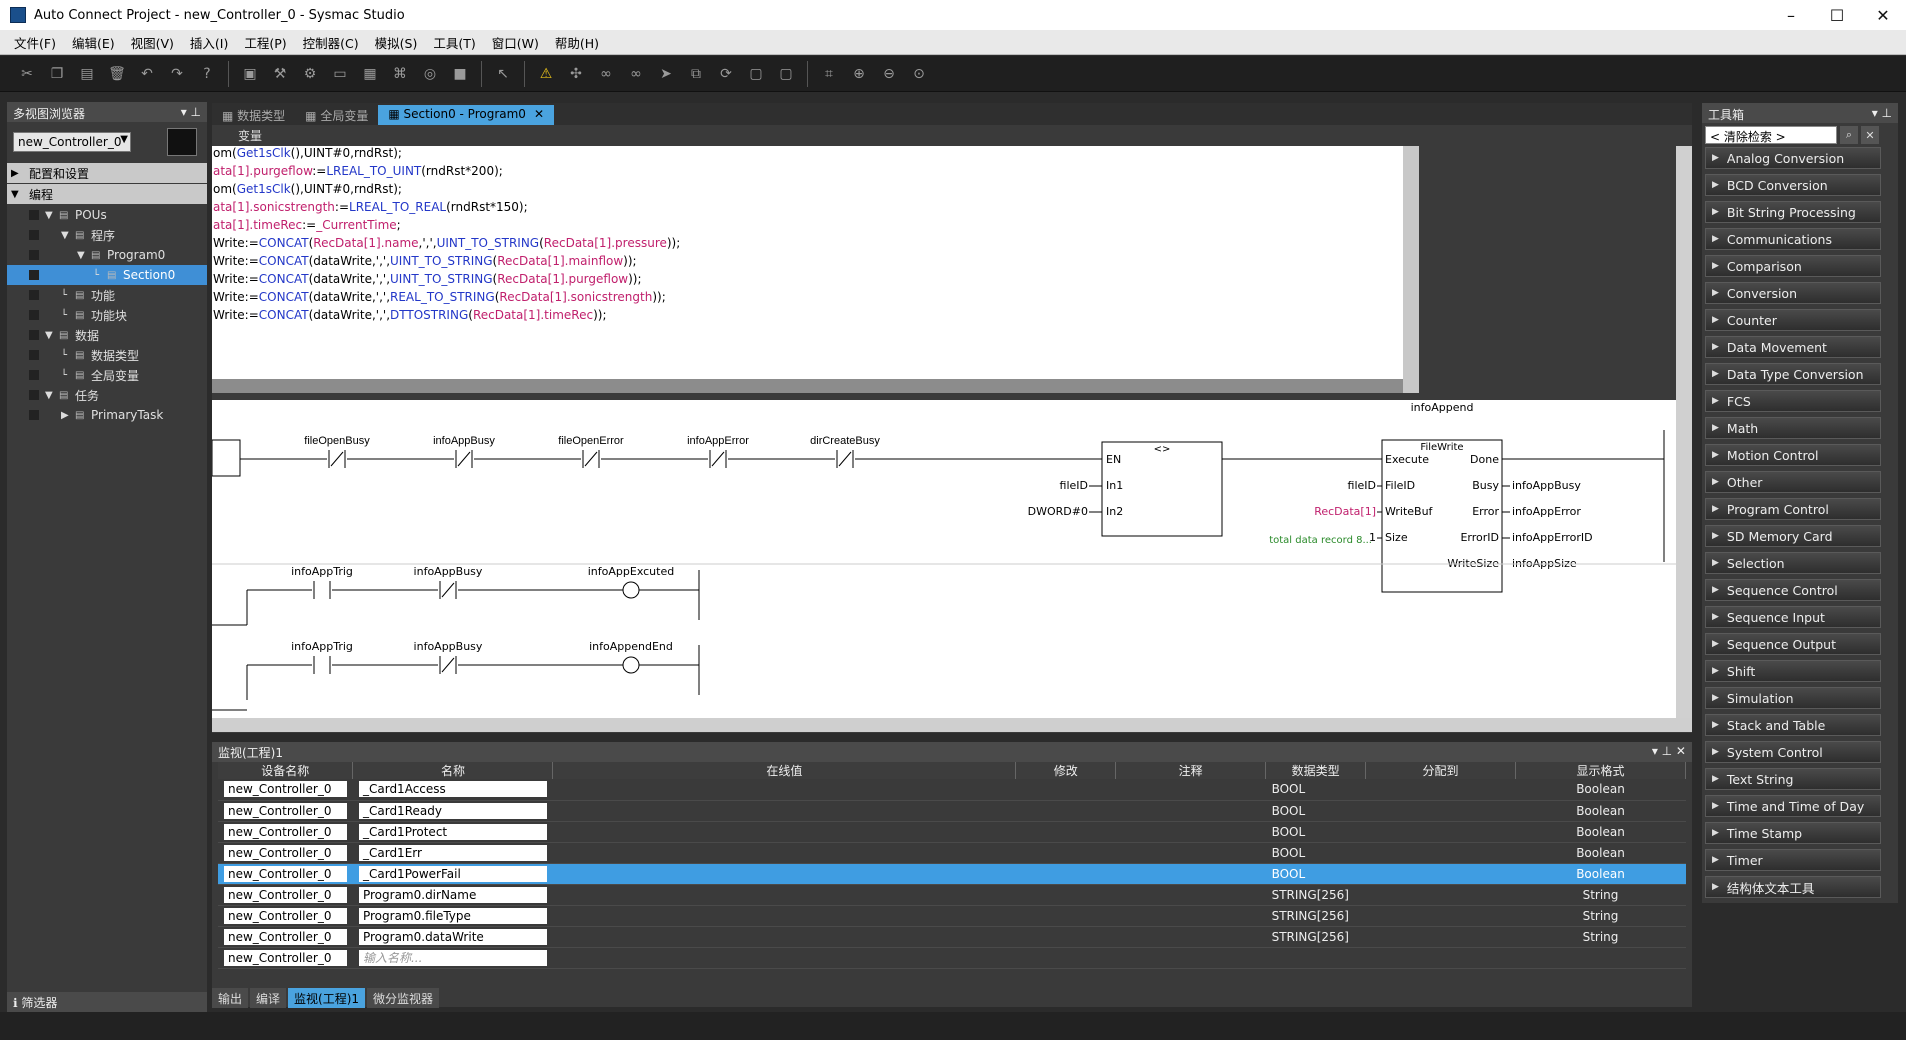 This screenshot has height=1040, width=1906. What do you see at coordinates (784, 770) in the screenshot?
I see `watch-column-header: 在线值` at bounding box center [784, 770].